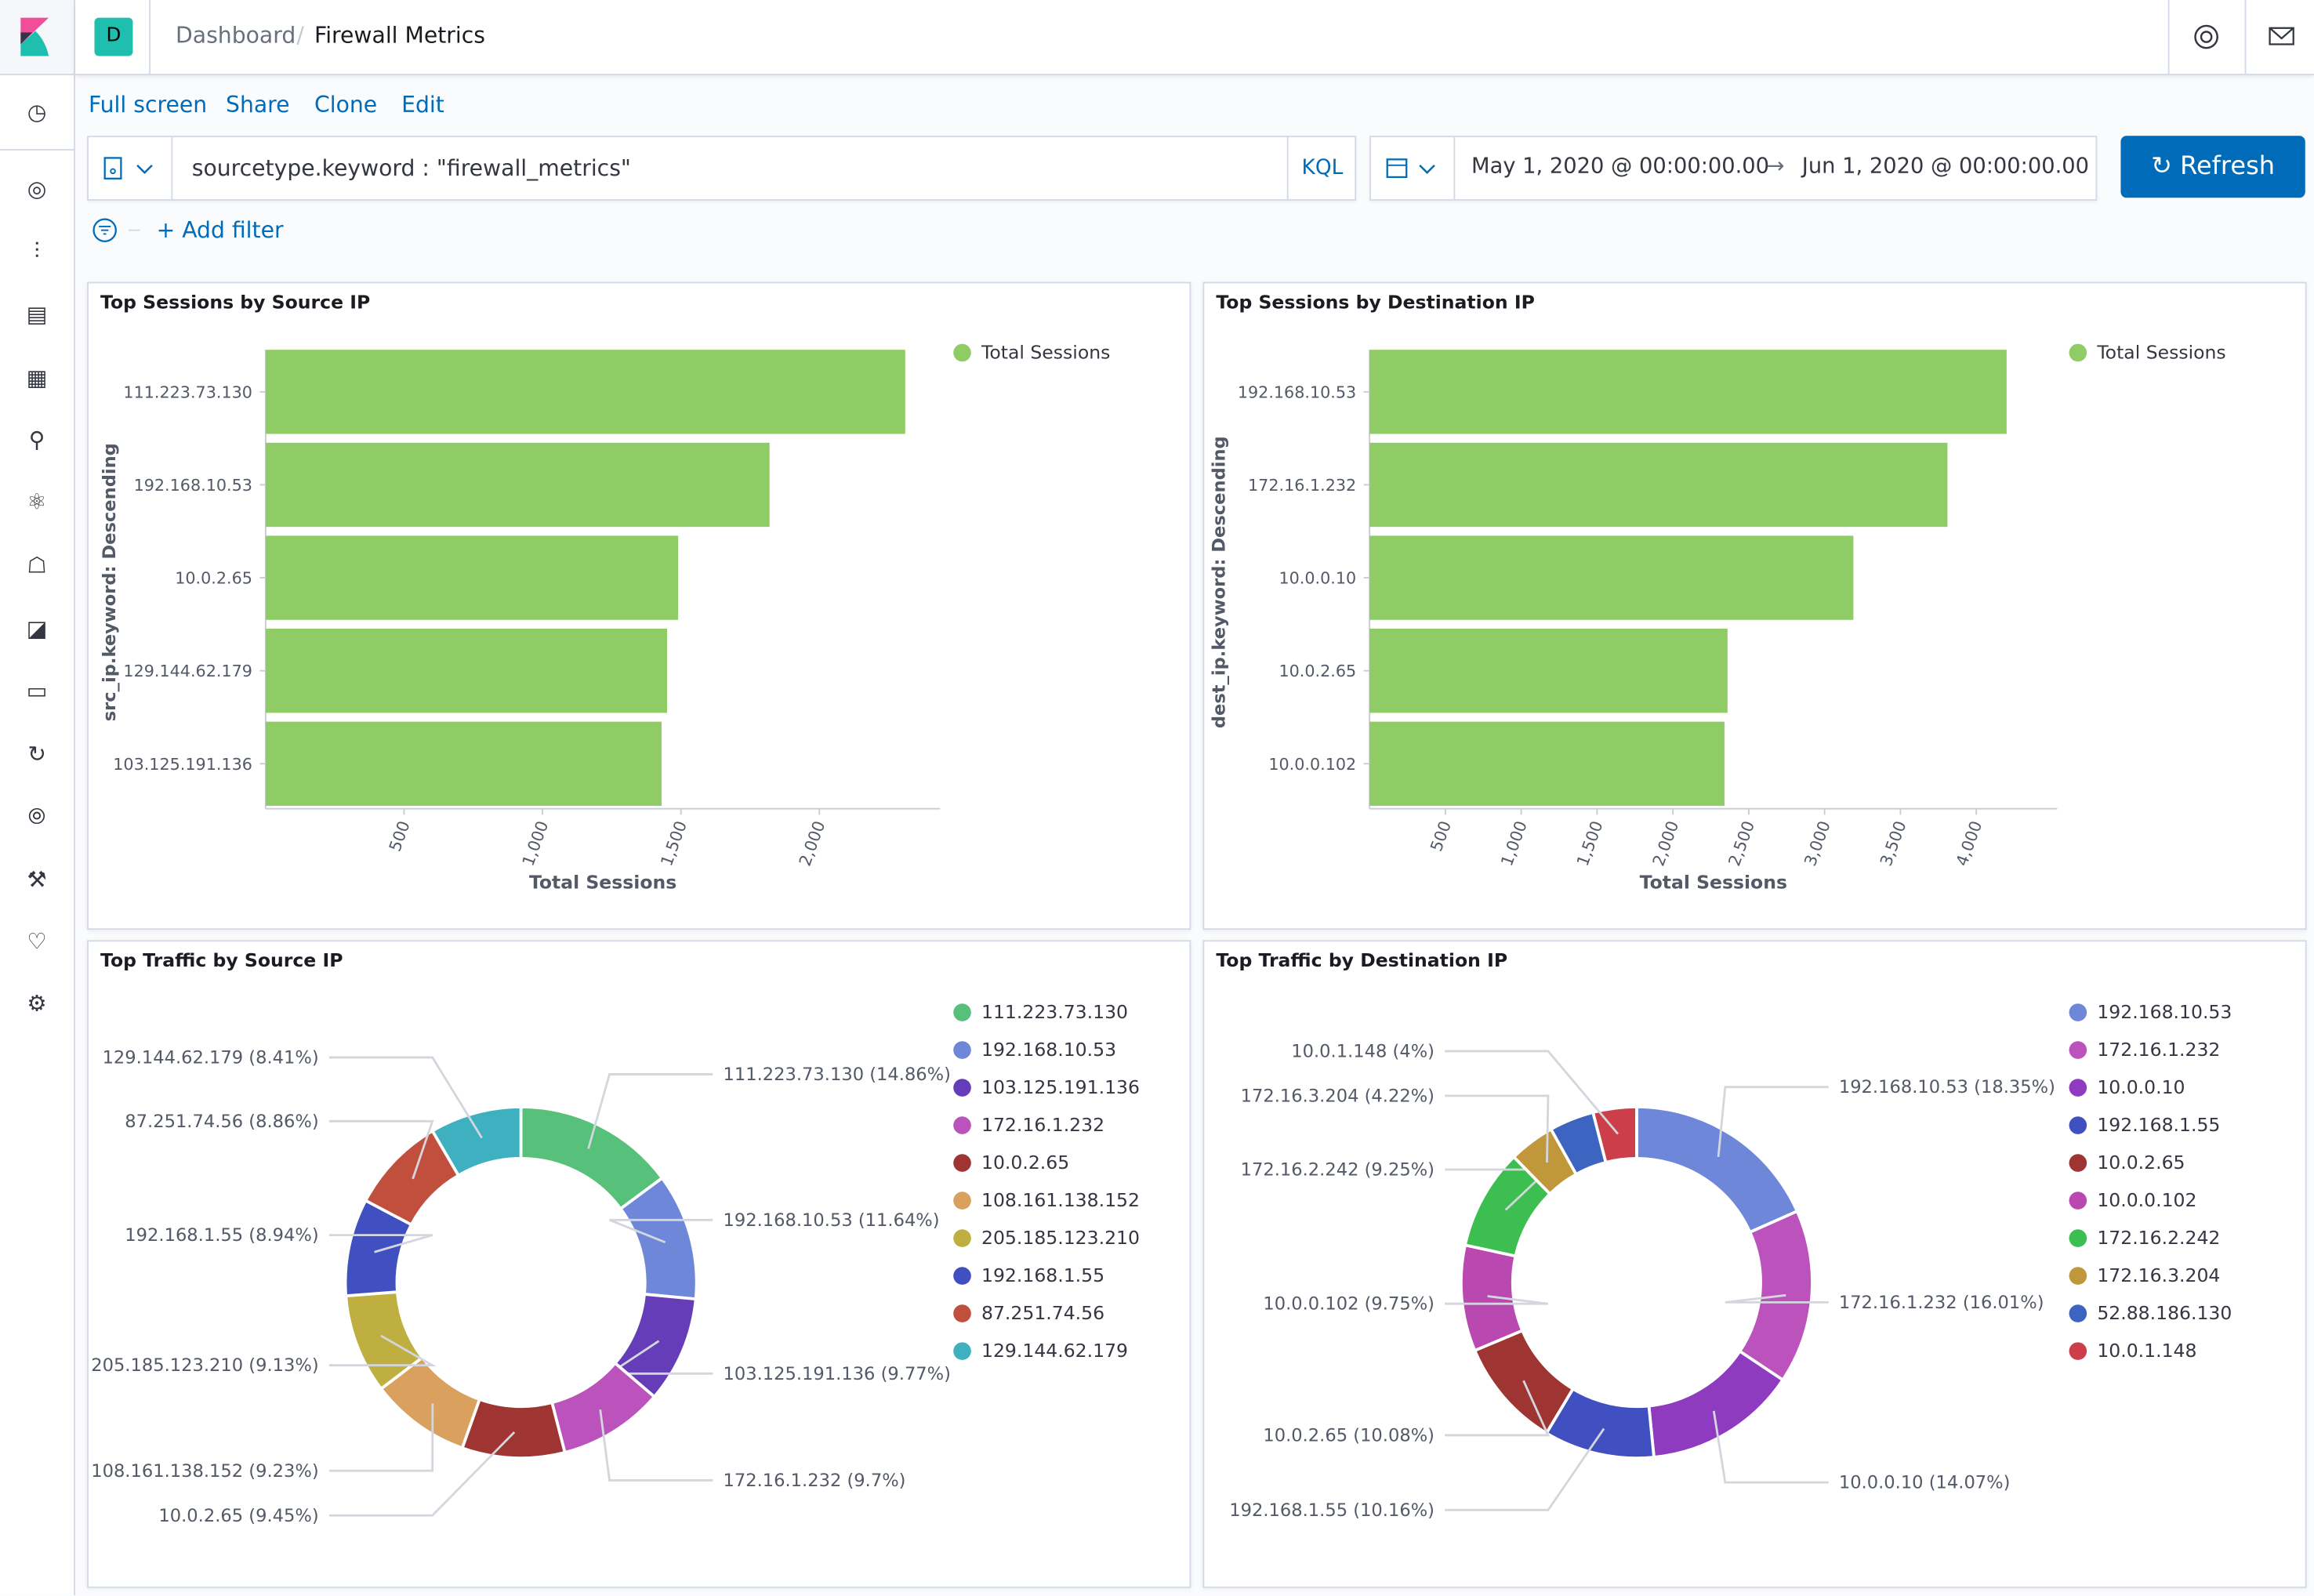 This screenshot has height=1596, width=2314. Describe the element at coordinates (121, 230) in the screenshot. I see `filter-icon` at that location.